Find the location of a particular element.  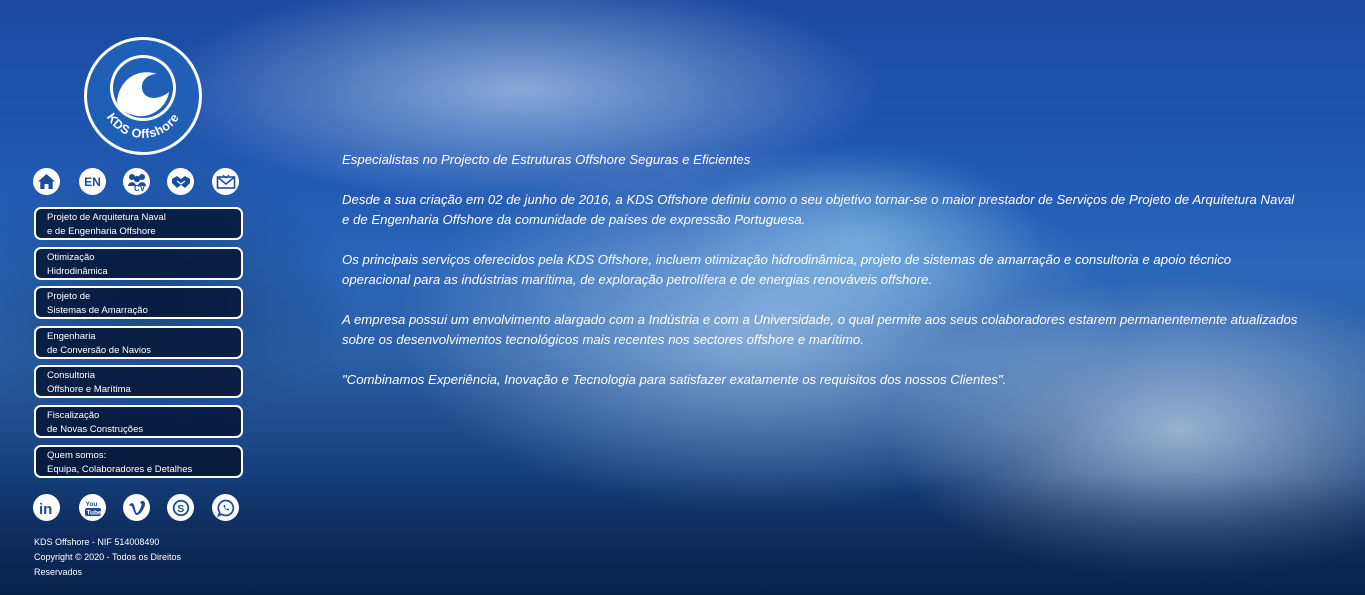

menu-item-line2: Sistemas de Amarração is located at coordinates (97, 310).